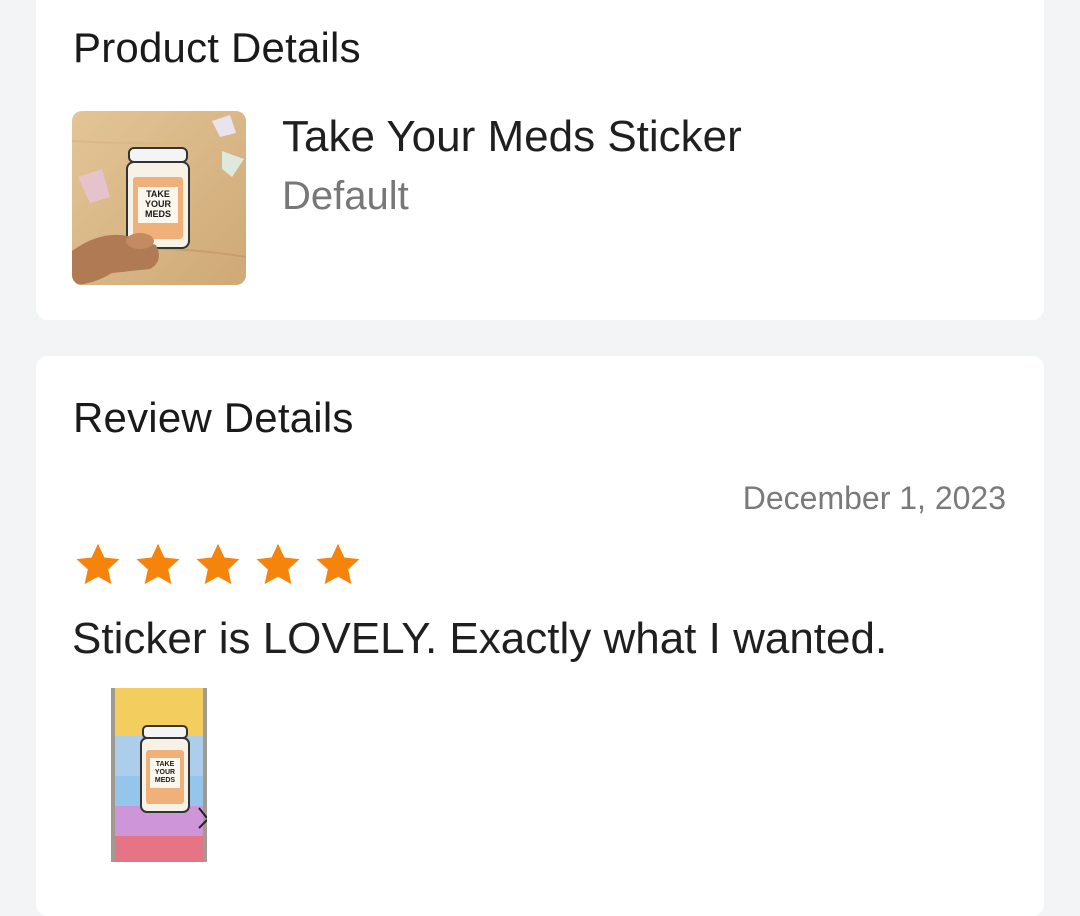  What do you see at coordinates (165, 780) in the screenshot?
I see `review-sticker-text-3: MEDS` at bounding box center [165, 780].